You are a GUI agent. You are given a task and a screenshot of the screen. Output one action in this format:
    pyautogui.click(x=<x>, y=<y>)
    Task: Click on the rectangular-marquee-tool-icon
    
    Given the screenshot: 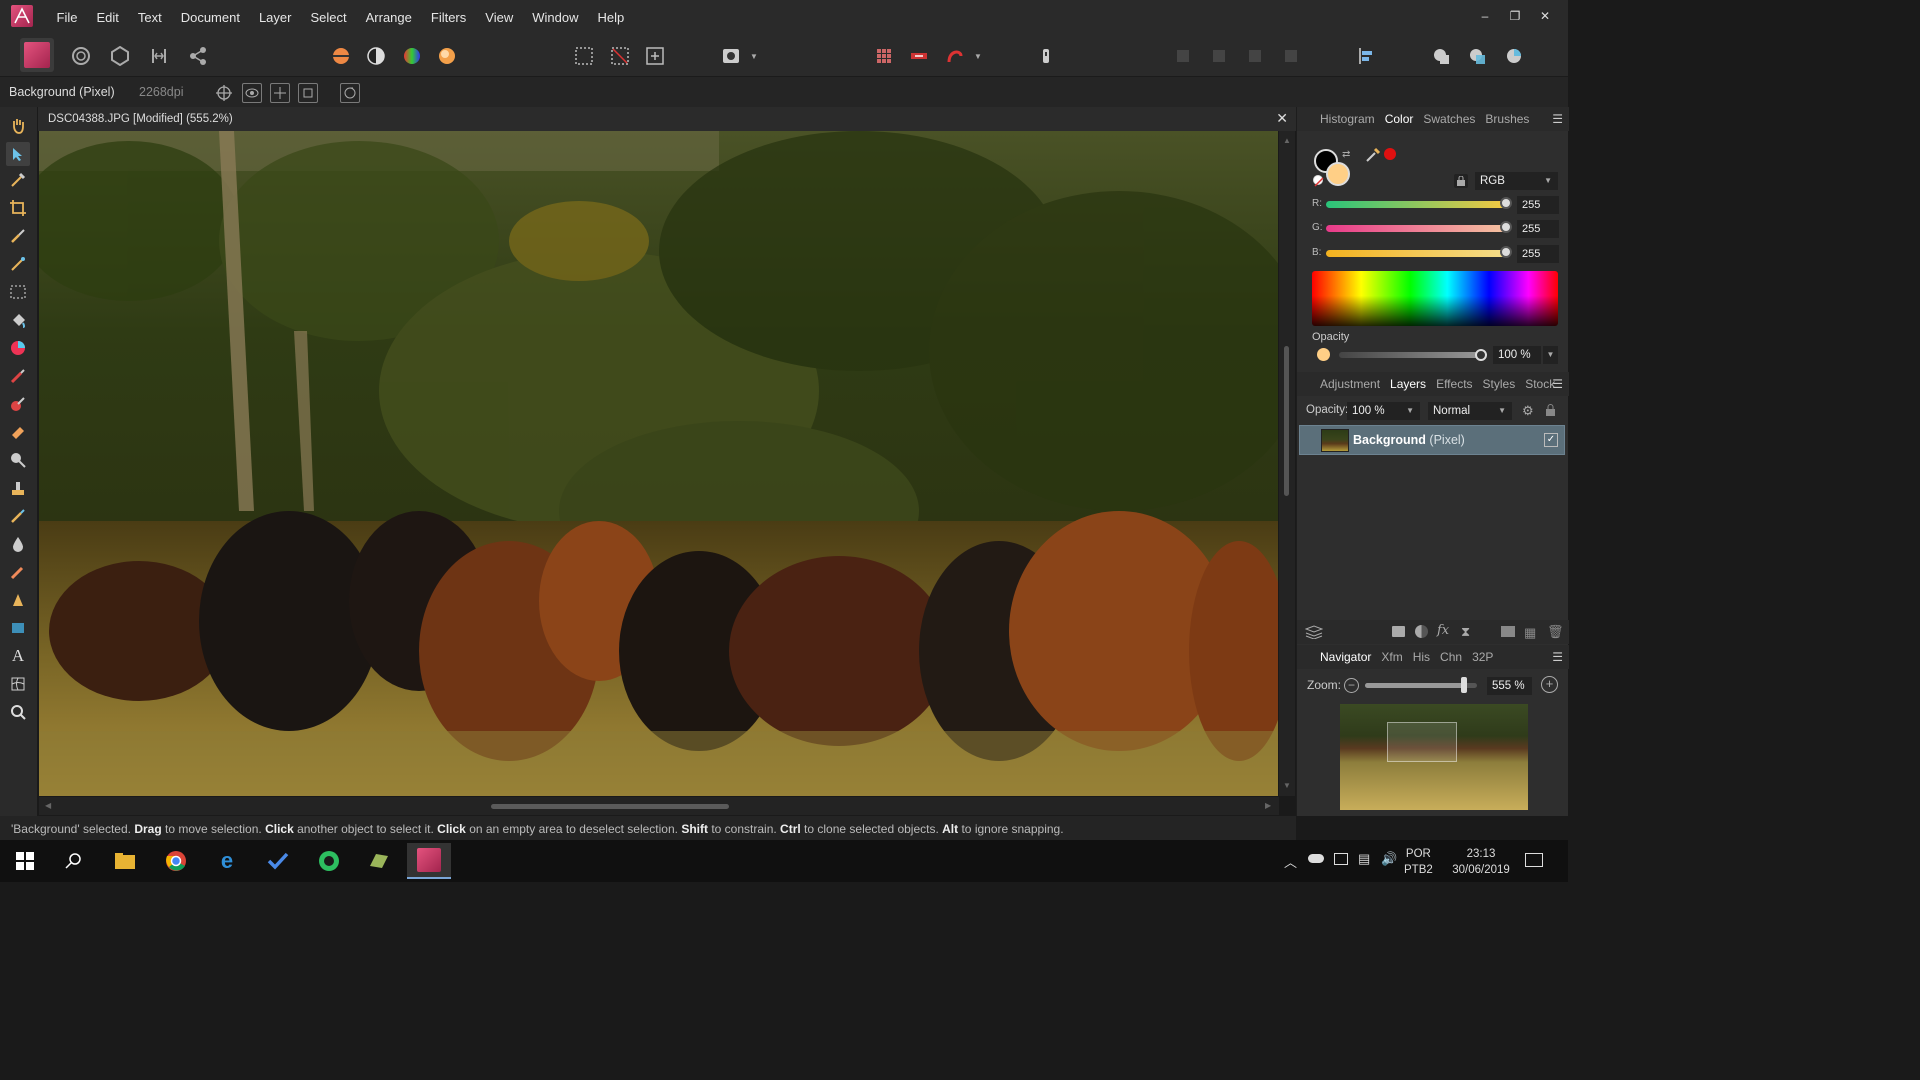 What is the action you would take?
    pyautogui.click(x=18, y=292)
    